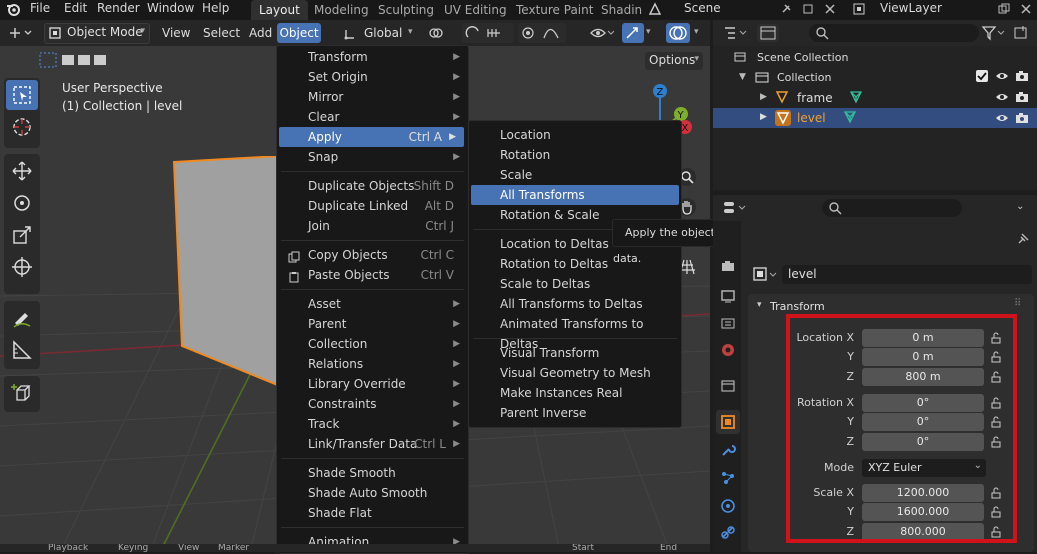  Describe the element at coordinates (176, 33) in the screenshot. I see `view-menu: View` at that location.